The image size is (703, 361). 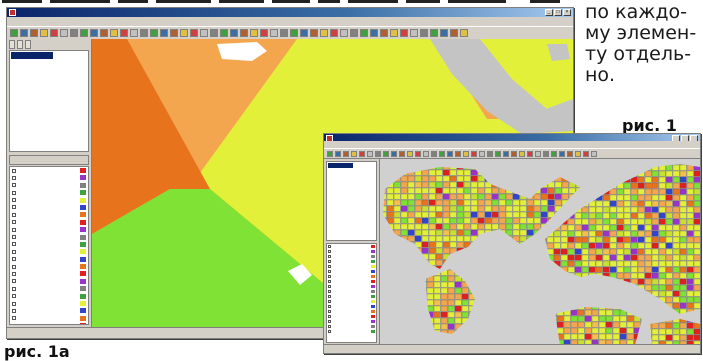 What do you see at coordinates (694, 138) in the screenshot?
I see `close-button` at bounding box center [694, 138].